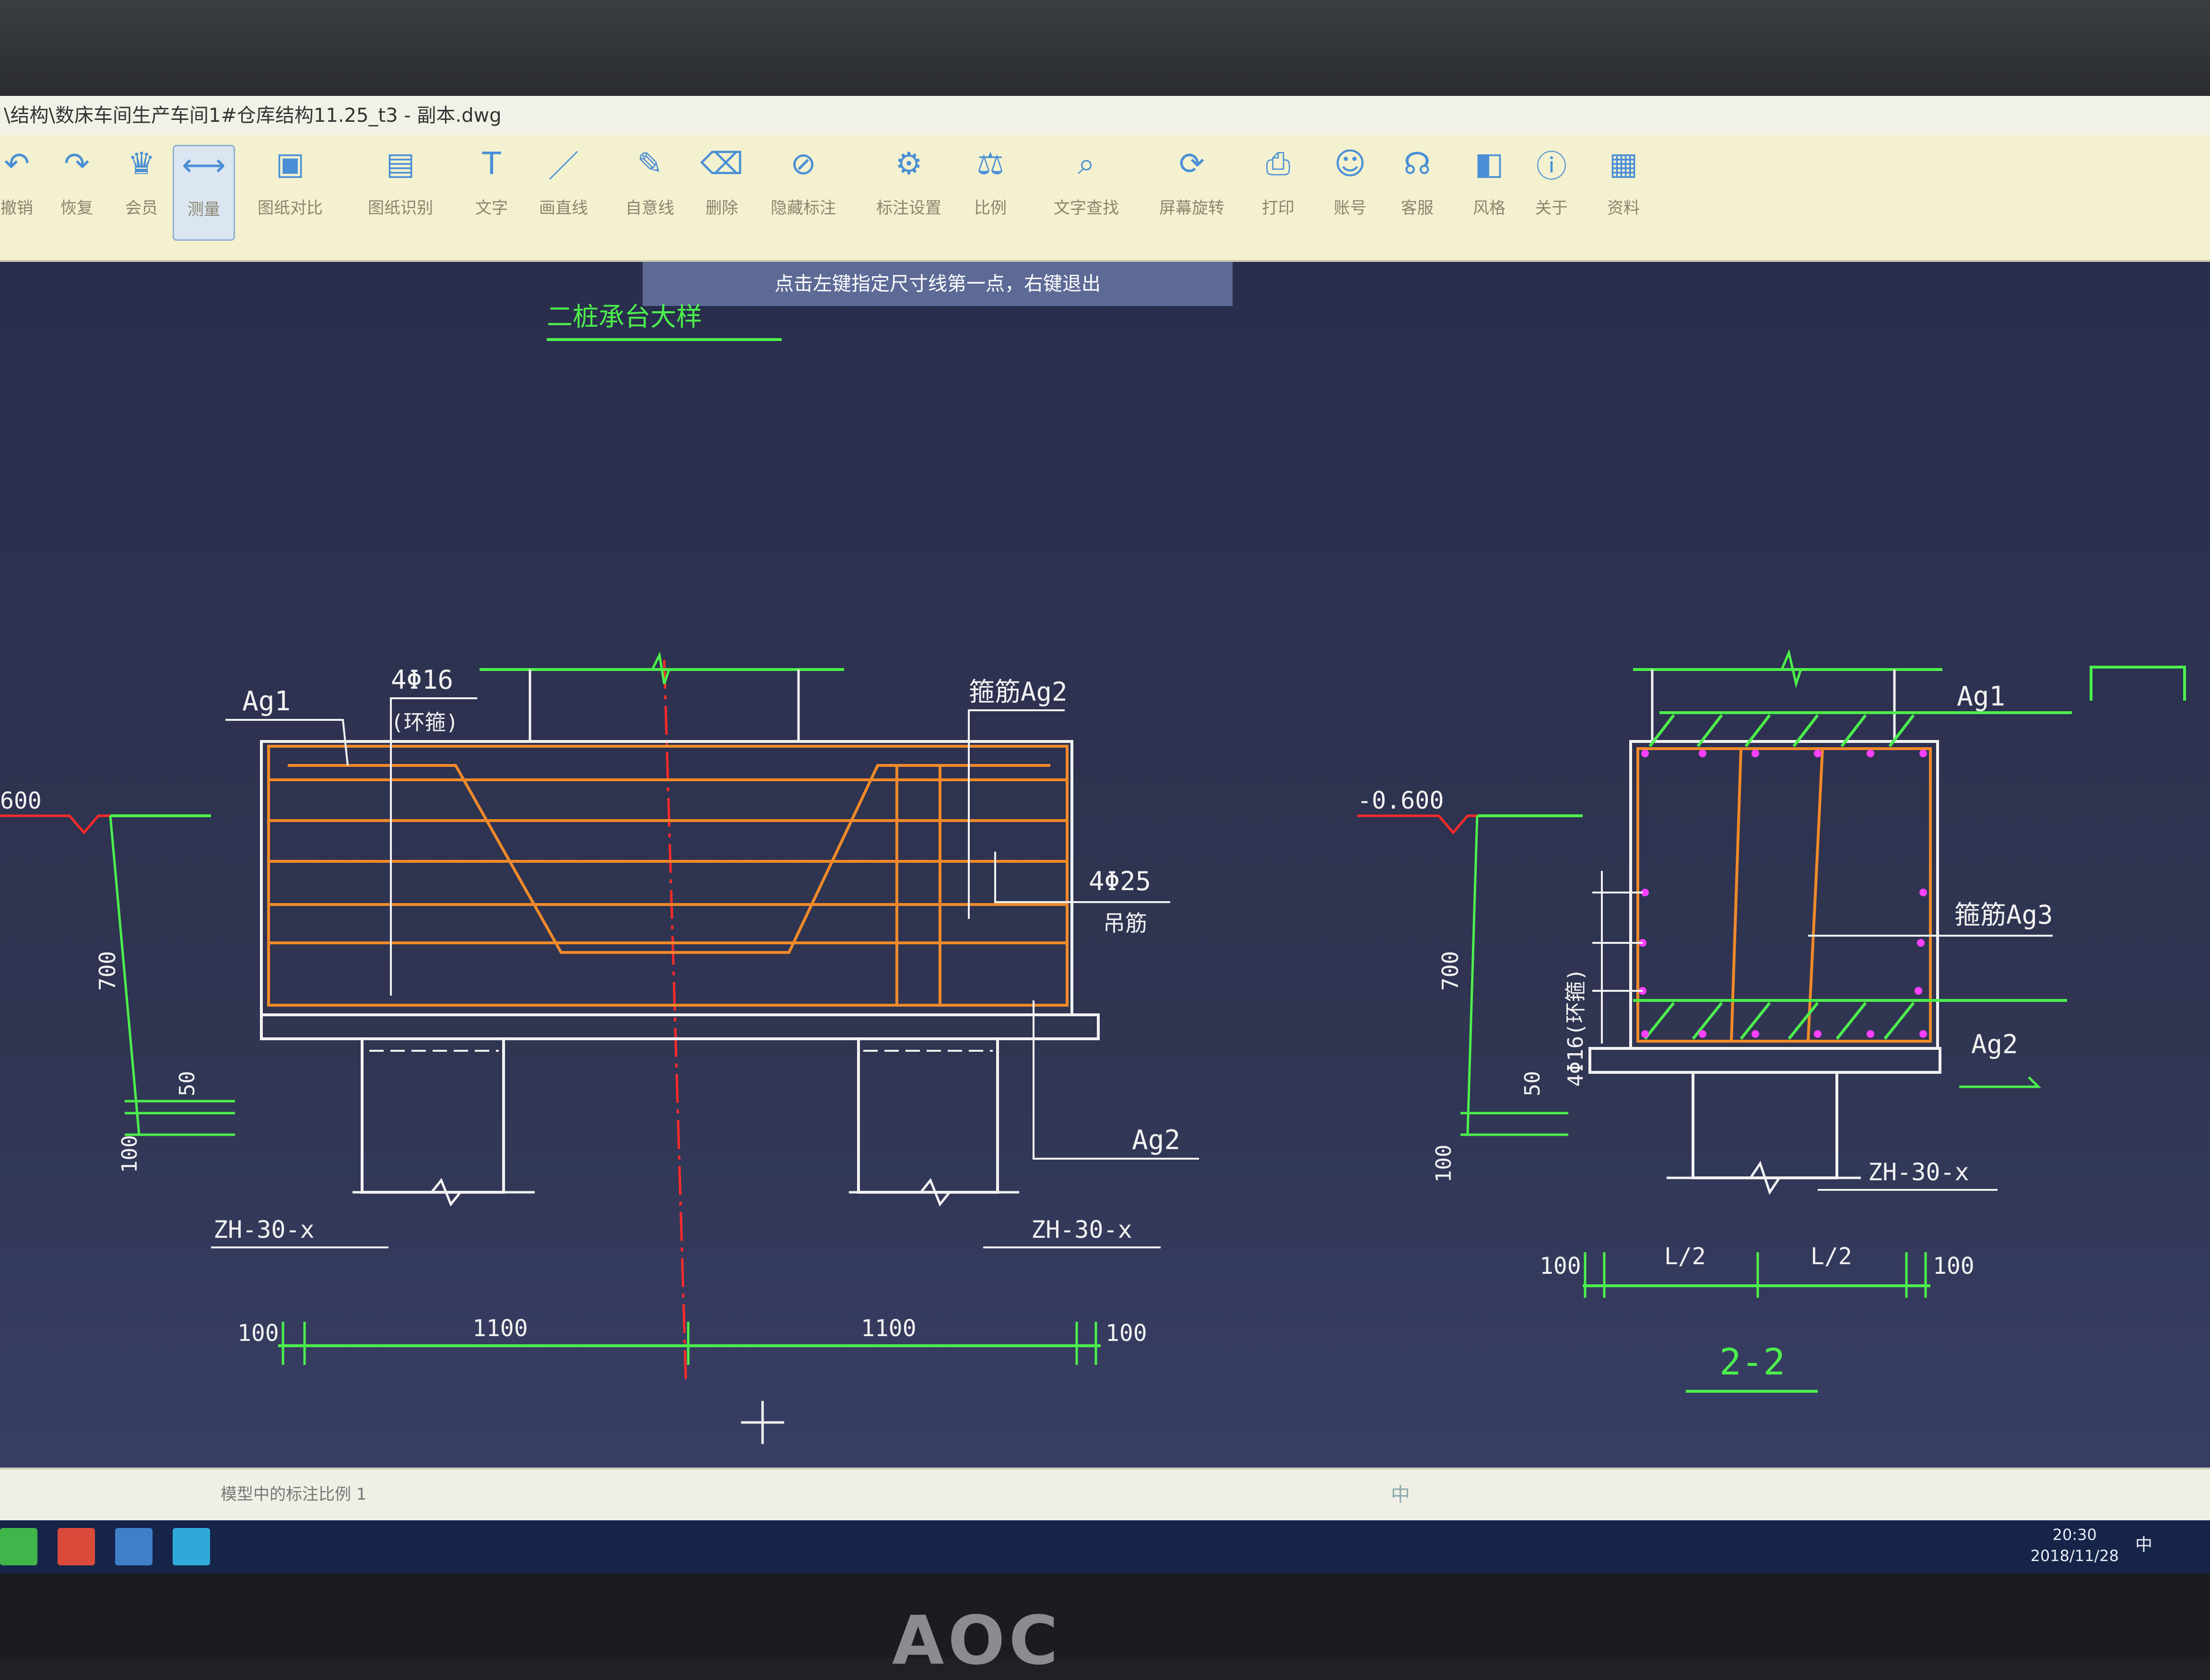  What do you see at coordinates (187, 1083) in the screenshot?
I see `dim-50-1: 50` at bounding box center [187, 1083].